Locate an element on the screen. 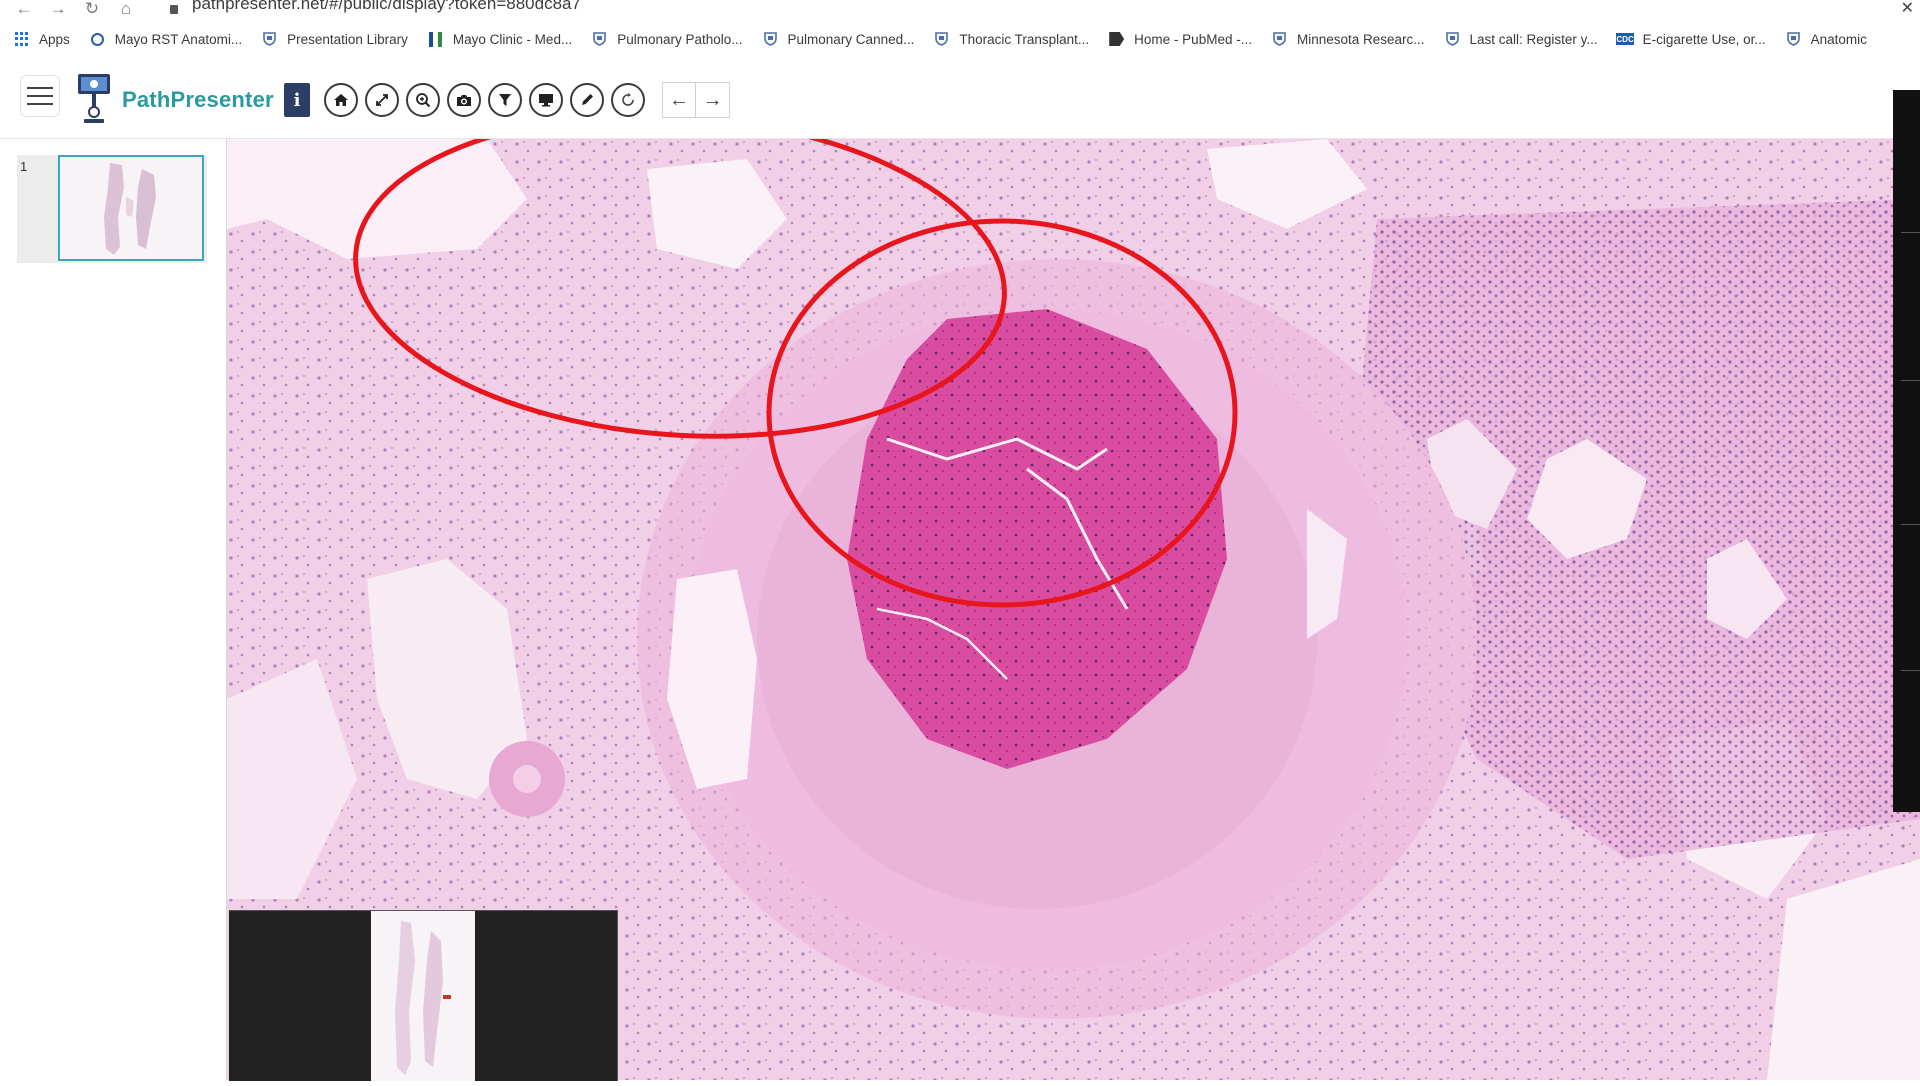  forward-icon: → is located at coordinates (58, 8).